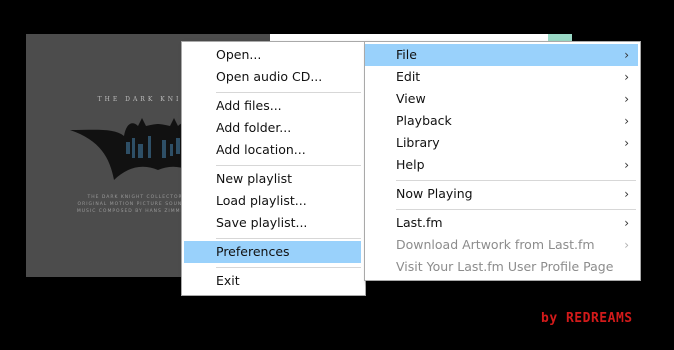 This screenshot has width=674, height=350. Describe the element at coordinates (501, 121) in the screenshot. I see `menu-item-playback: Playback ›` at that location.